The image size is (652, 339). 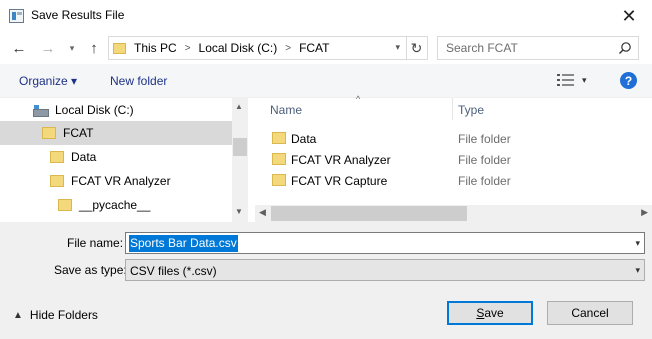 What do you see at coordinates (116, 157) in the screenshot?
I see `tree-item-data: Data` at bounding box center [116, 157].